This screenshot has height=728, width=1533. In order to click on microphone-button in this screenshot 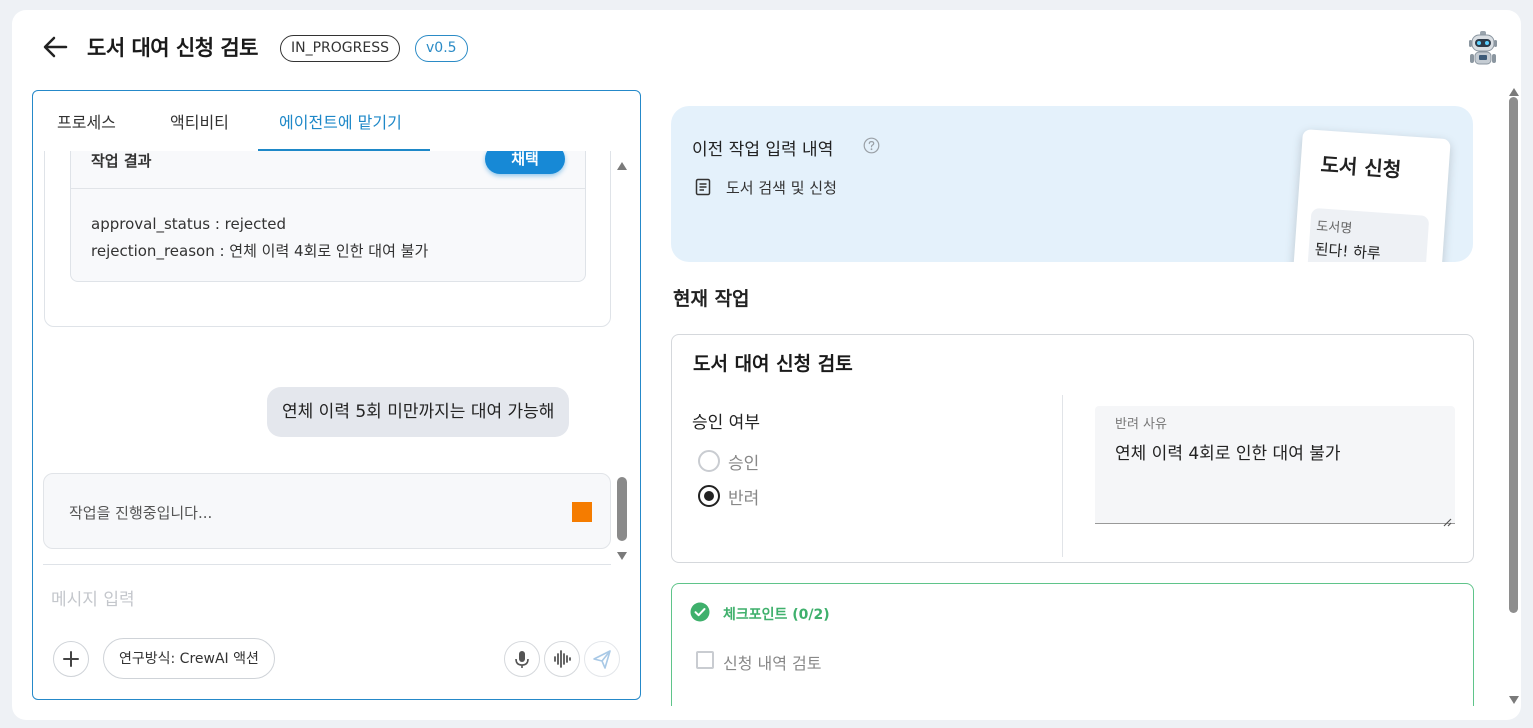, I will do `click(522, 659)`.